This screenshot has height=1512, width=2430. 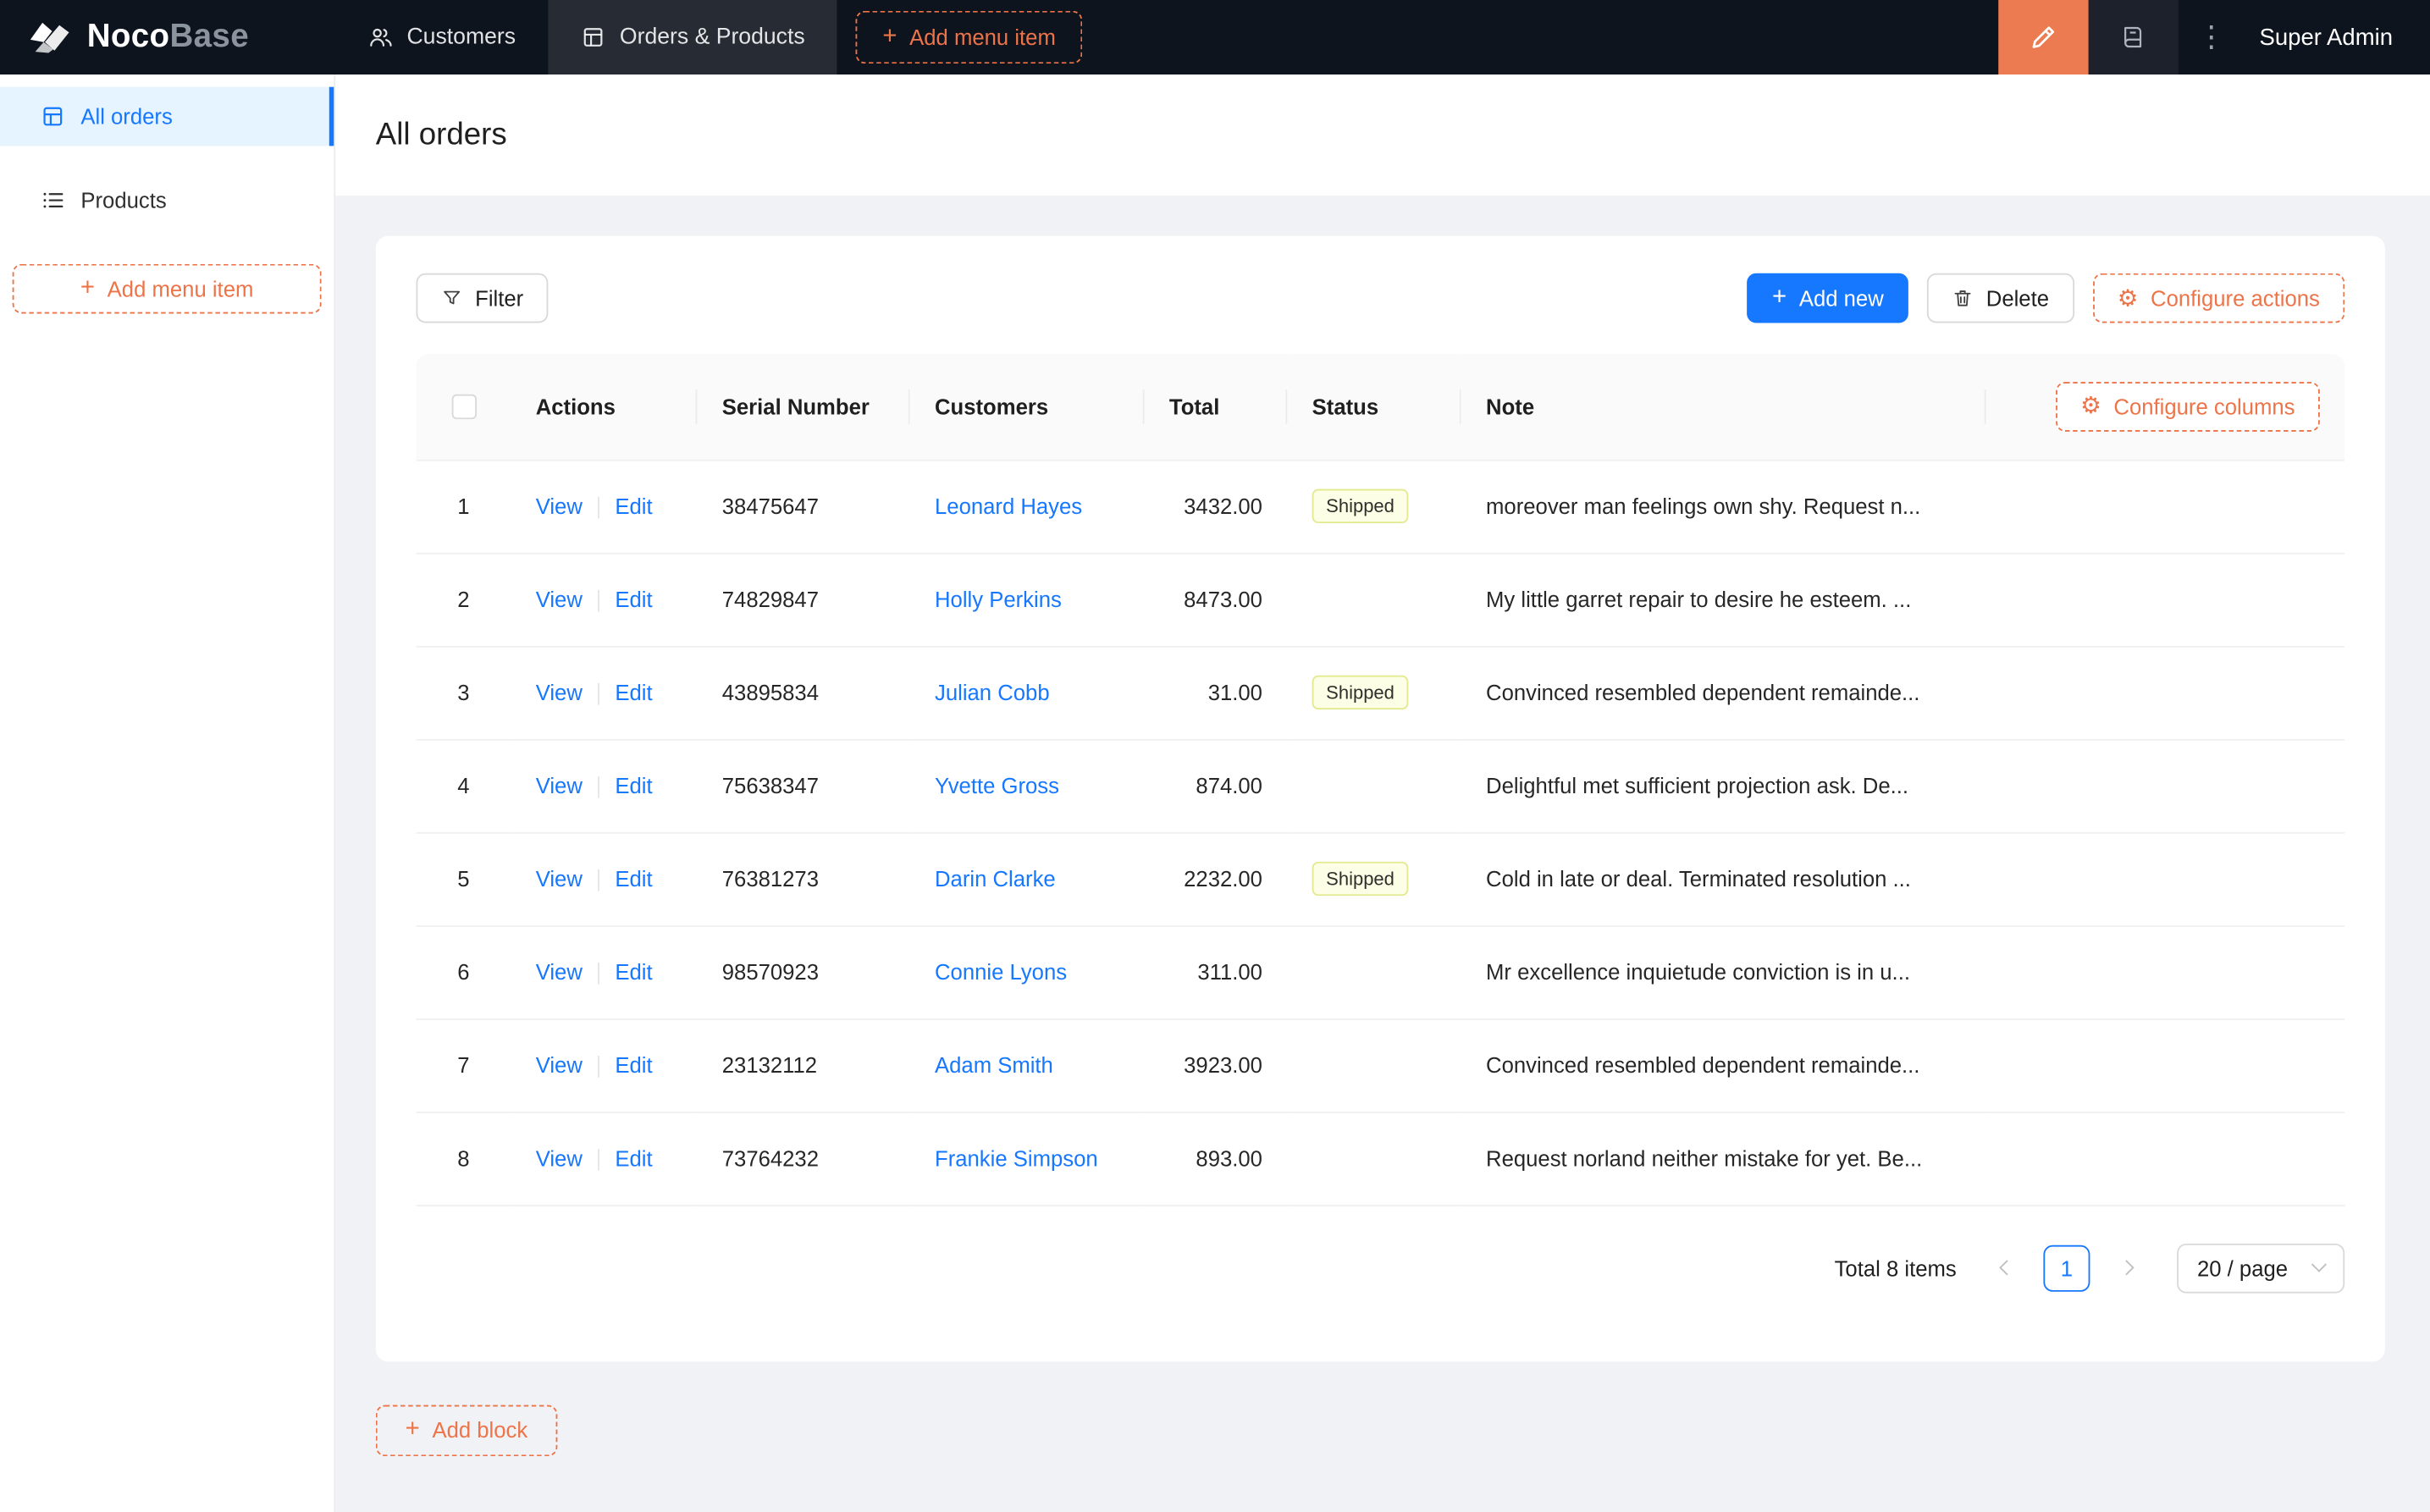 I want to click on gear-icon: ⚙, so click(x=2091, y=406).